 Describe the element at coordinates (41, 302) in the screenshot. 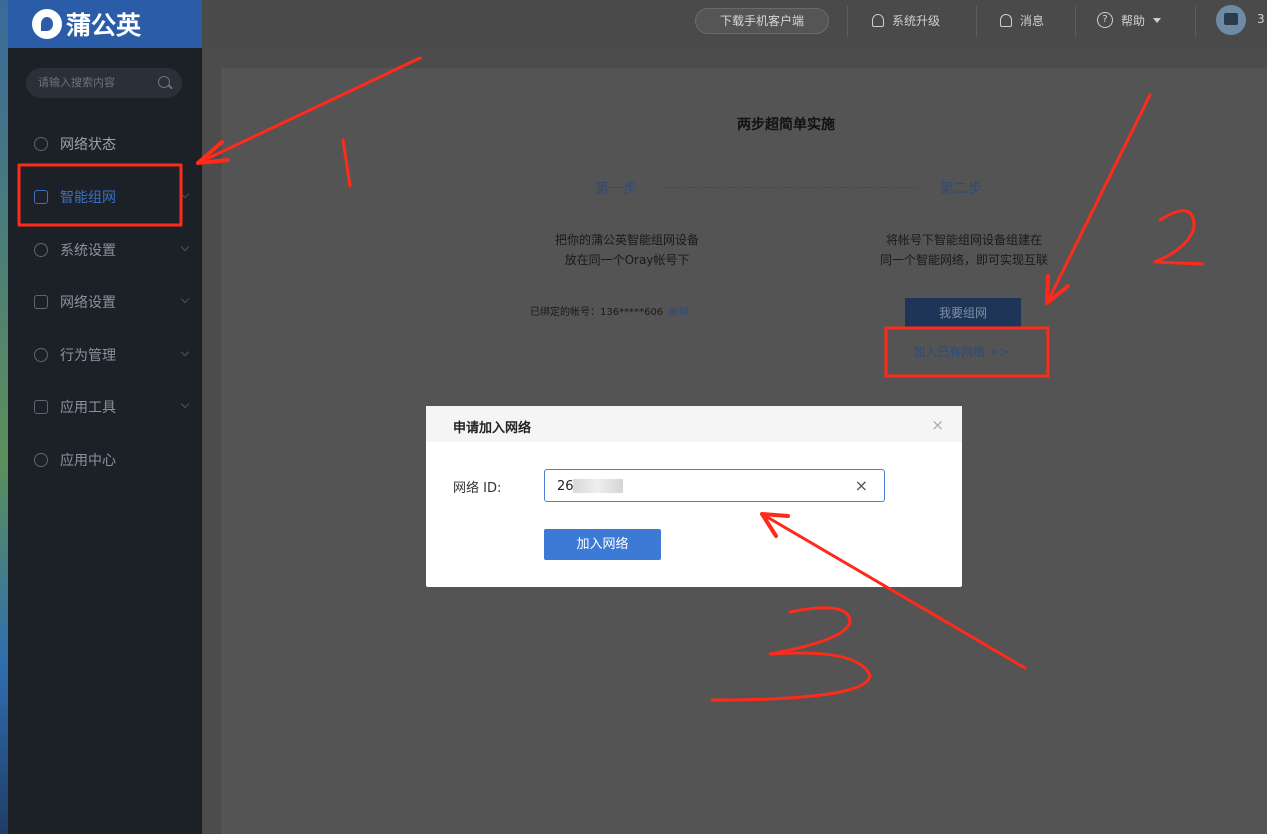

I see `network-settings-icon` at that location.